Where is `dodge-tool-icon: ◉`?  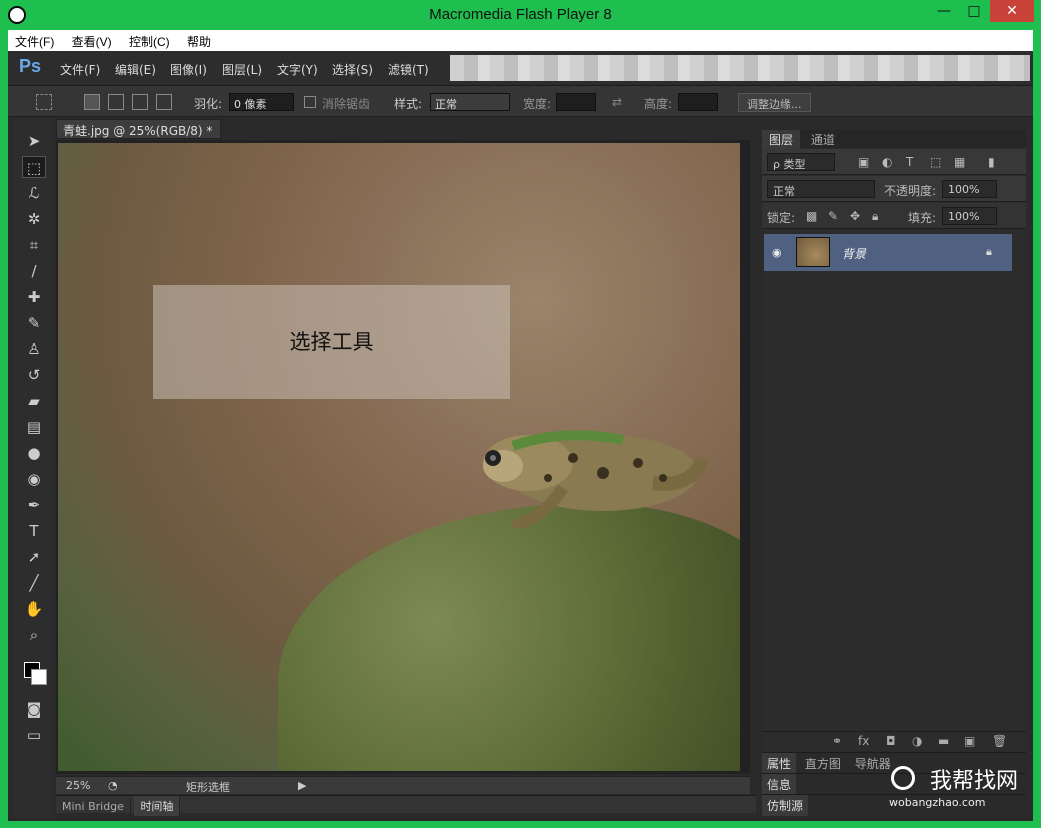
dodge-tool-icon: ◉ is located at coordinates (34, 479).